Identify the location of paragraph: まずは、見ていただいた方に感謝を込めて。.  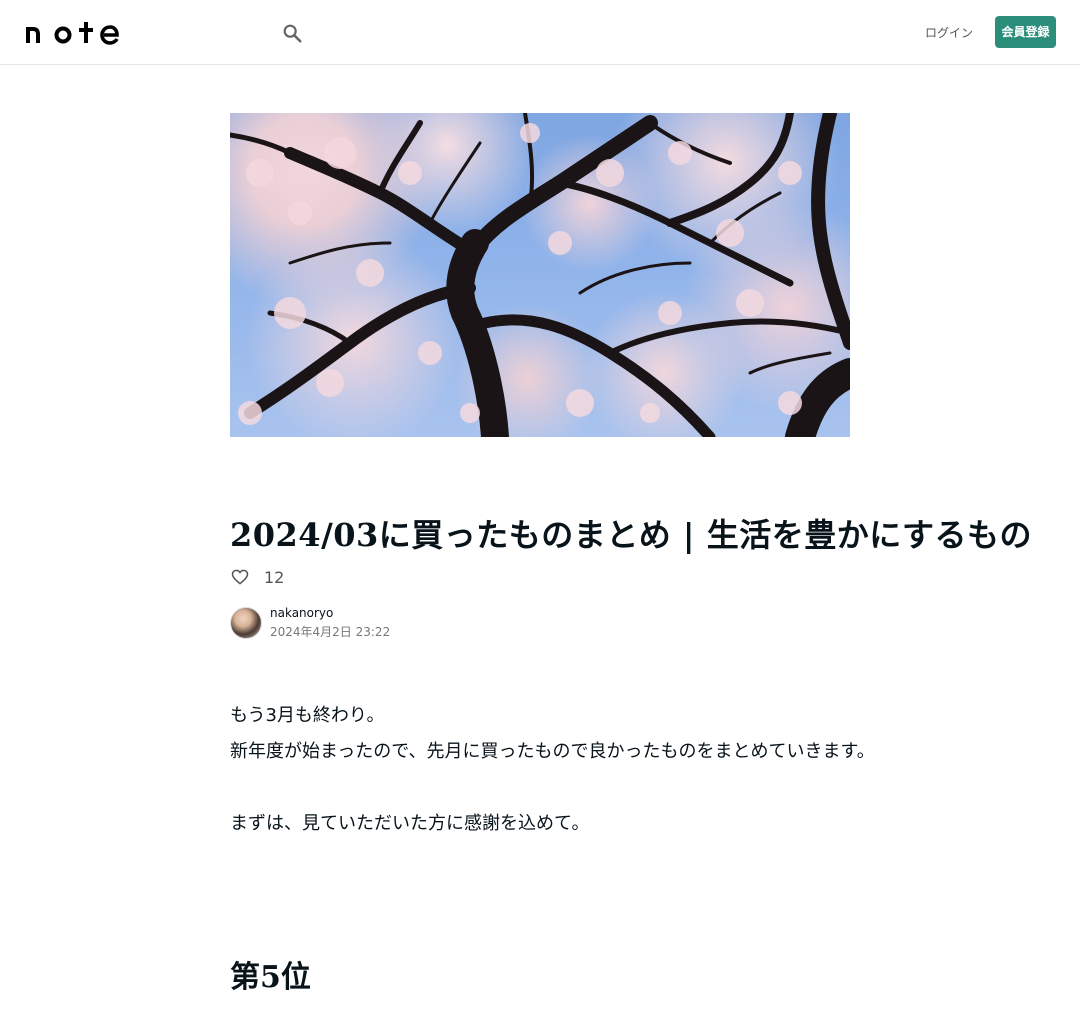
(410, 823).